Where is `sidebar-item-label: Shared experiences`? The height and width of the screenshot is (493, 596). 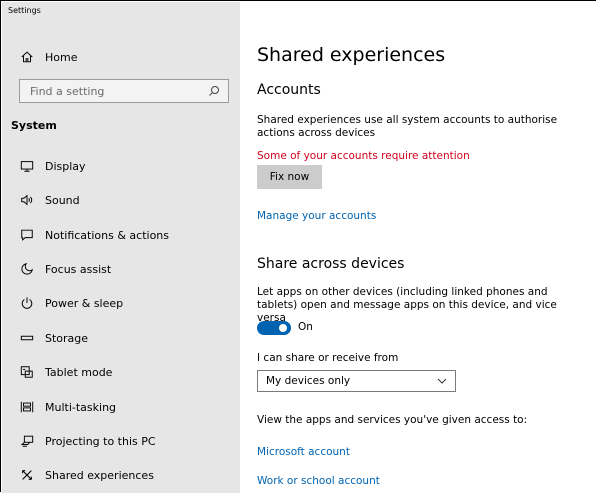 sidebar-item-label: Shared experiences is located at coordinates (99, 475).